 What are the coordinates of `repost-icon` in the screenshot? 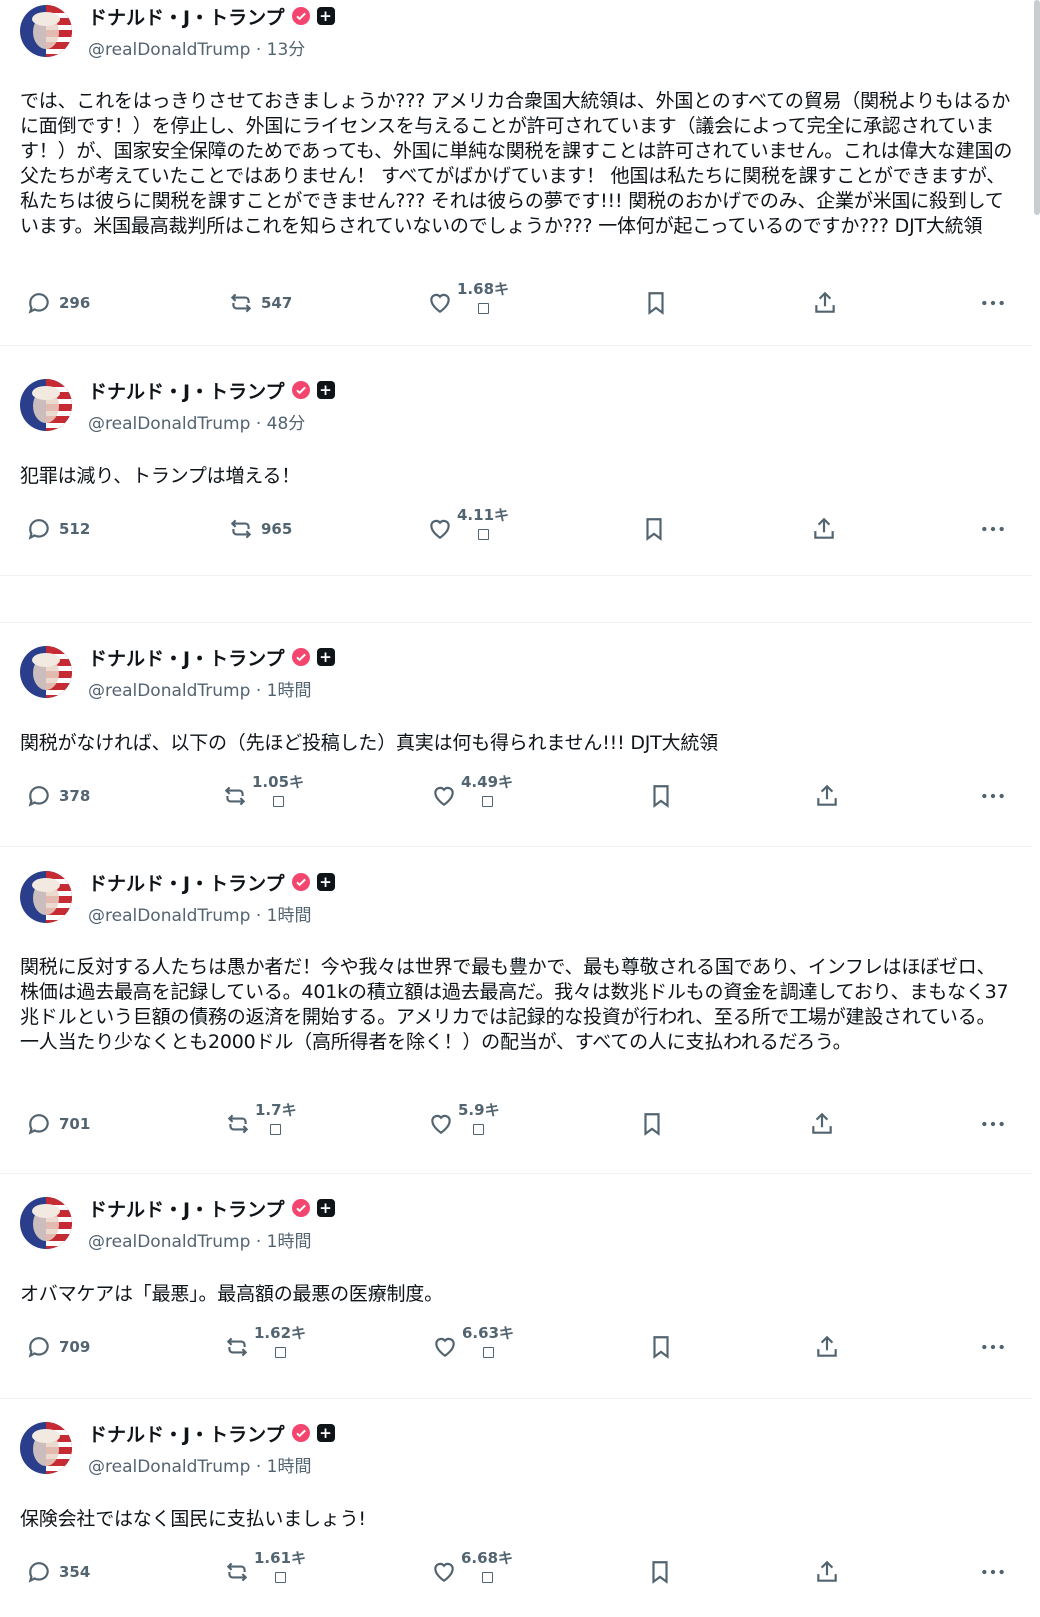 It's located at (237, 1347).